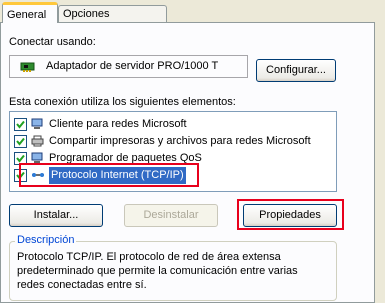 Image resolution: width=385 pixels, height=303 pixels. I want to click on printer-share-icon, so click(38, 141).